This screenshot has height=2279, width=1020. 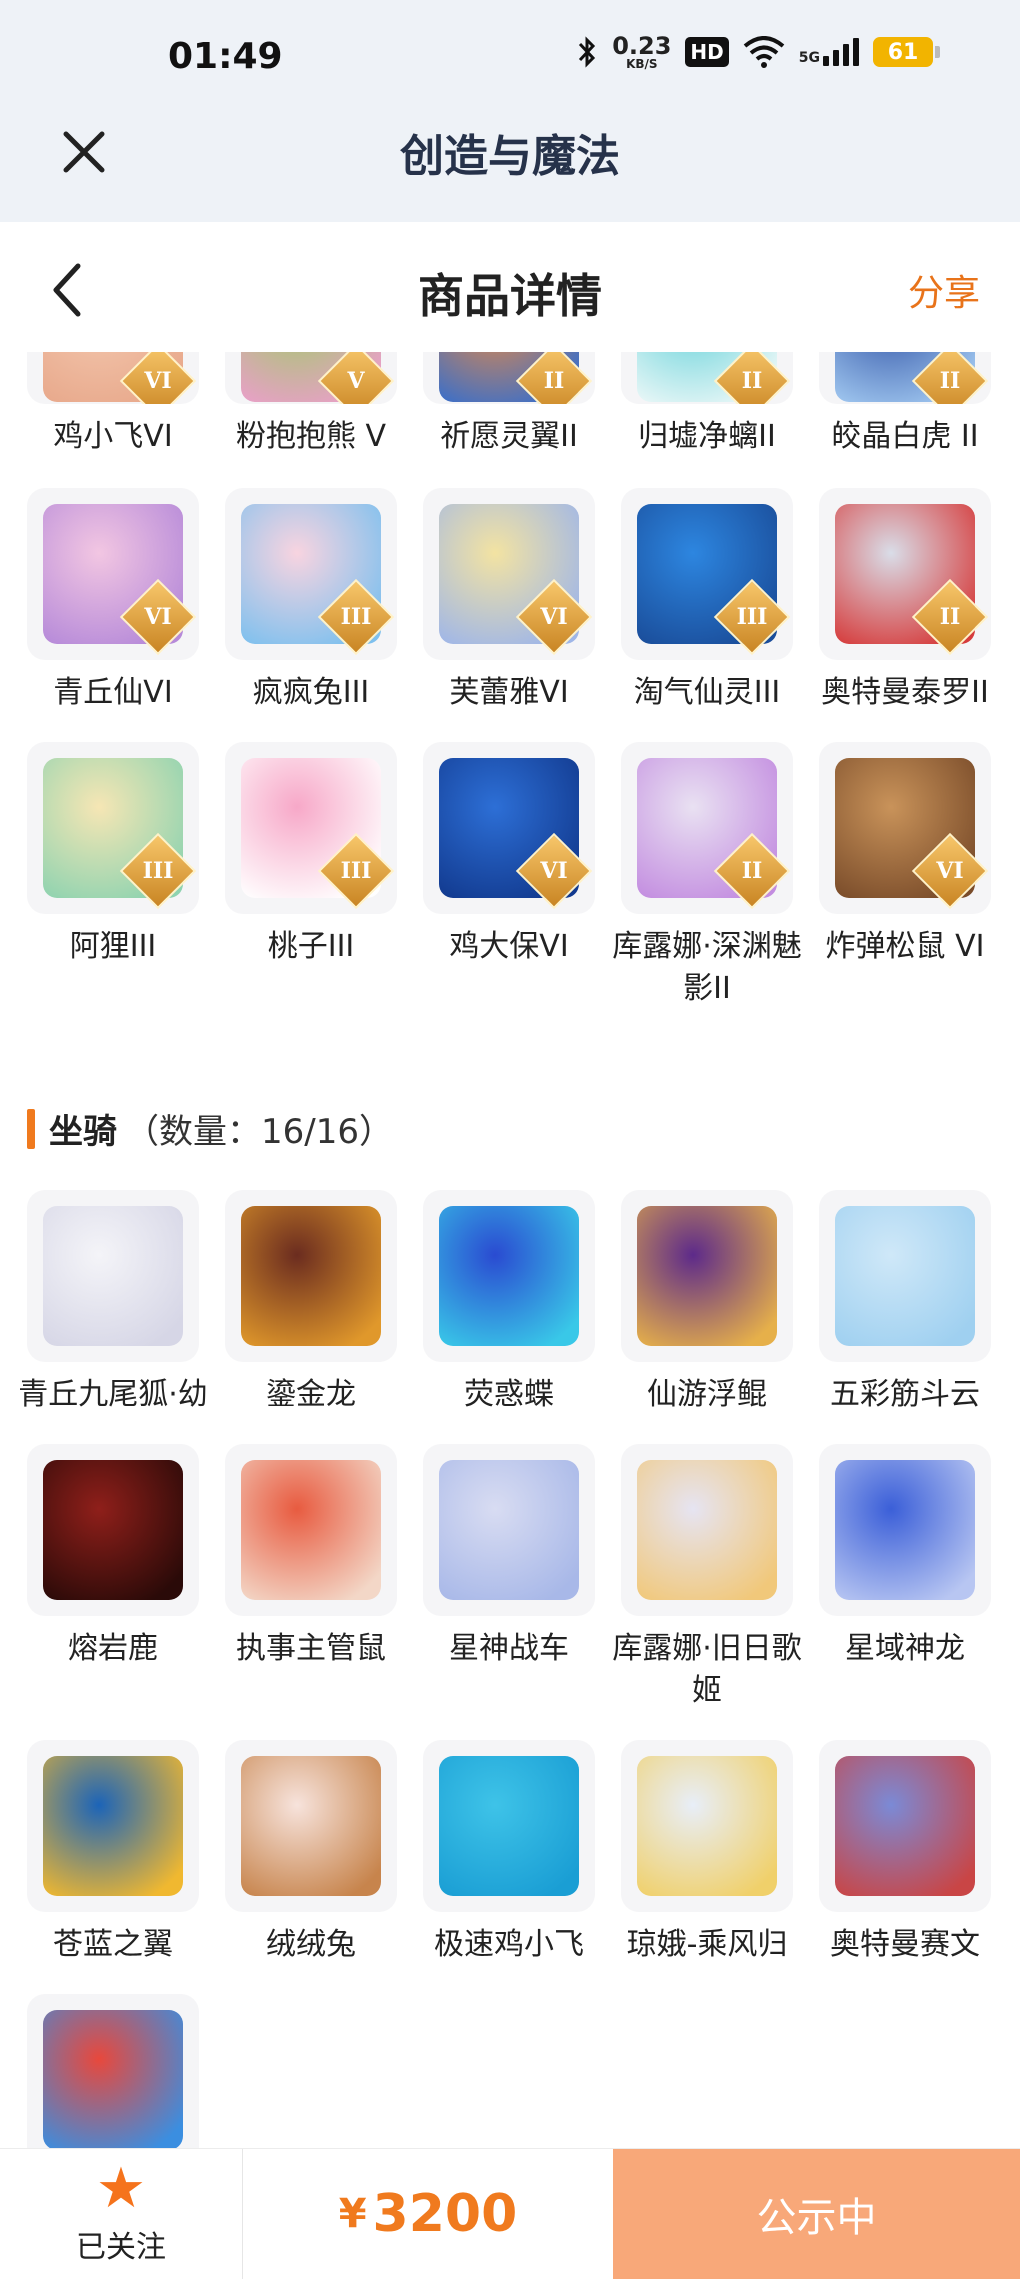 I want to click on item-name: 仙游浮鲲, so click(x=707, y=1394).